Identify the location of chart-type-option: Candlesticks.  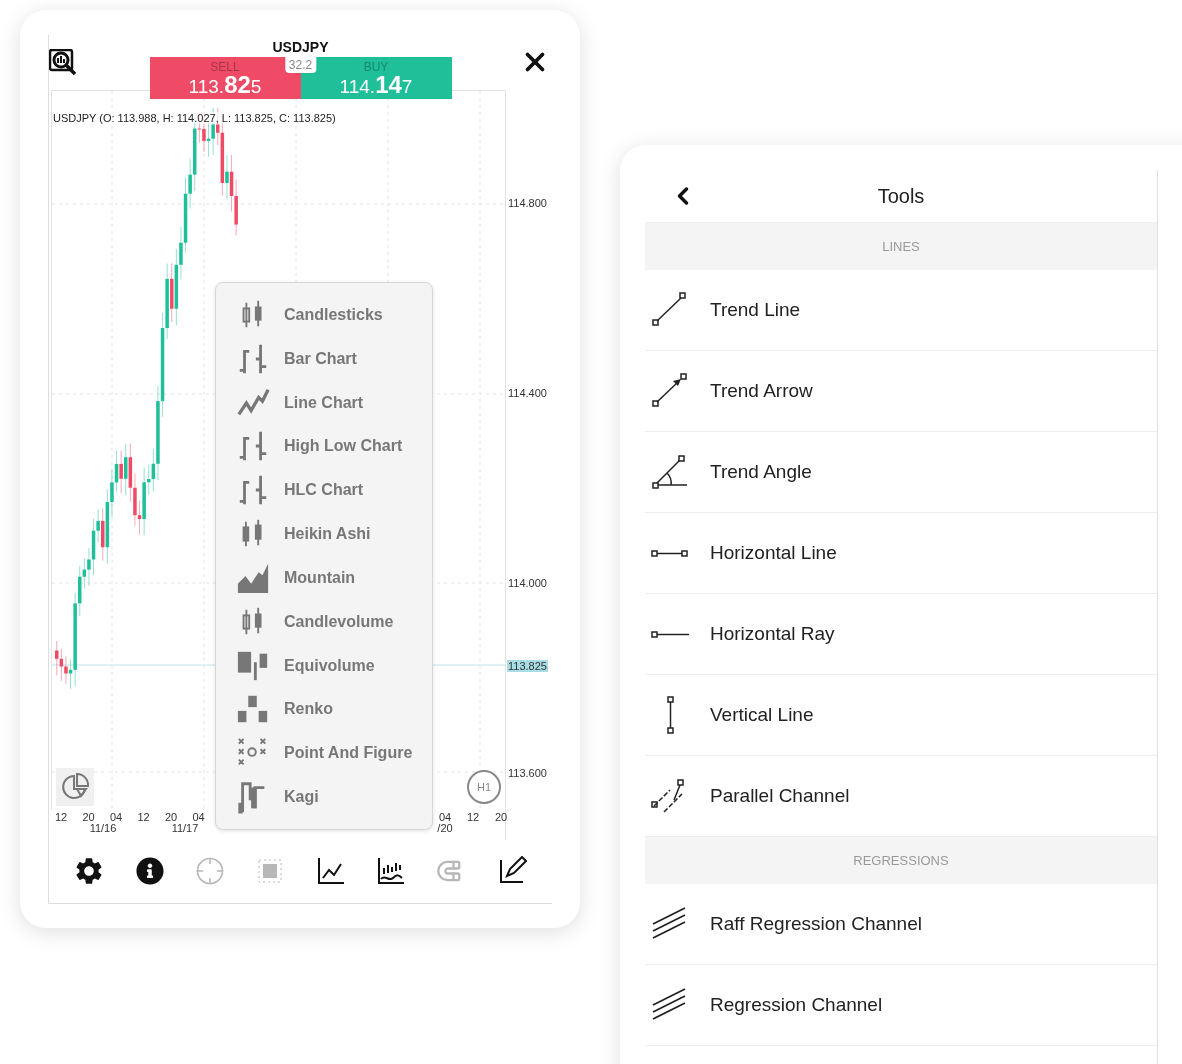
(324, 315).